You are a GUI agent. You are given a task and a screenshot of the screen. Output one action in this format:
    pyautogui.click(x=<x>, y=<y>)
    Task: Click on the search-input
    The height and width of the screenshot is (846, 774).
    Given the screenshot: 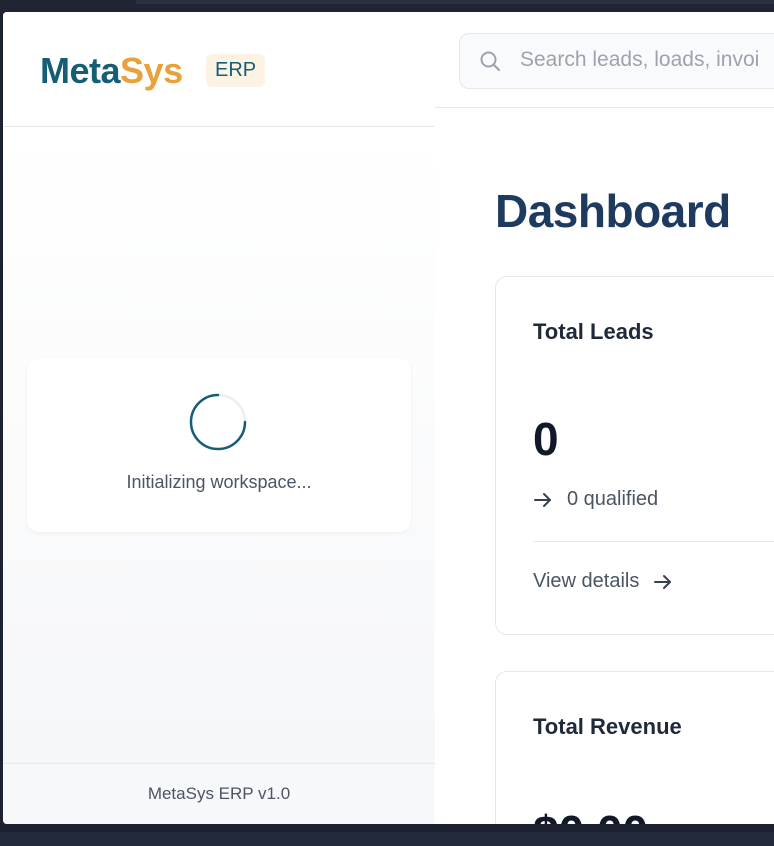 What is the action you would take?
    pyautogui.click(x=647, y=60)
    